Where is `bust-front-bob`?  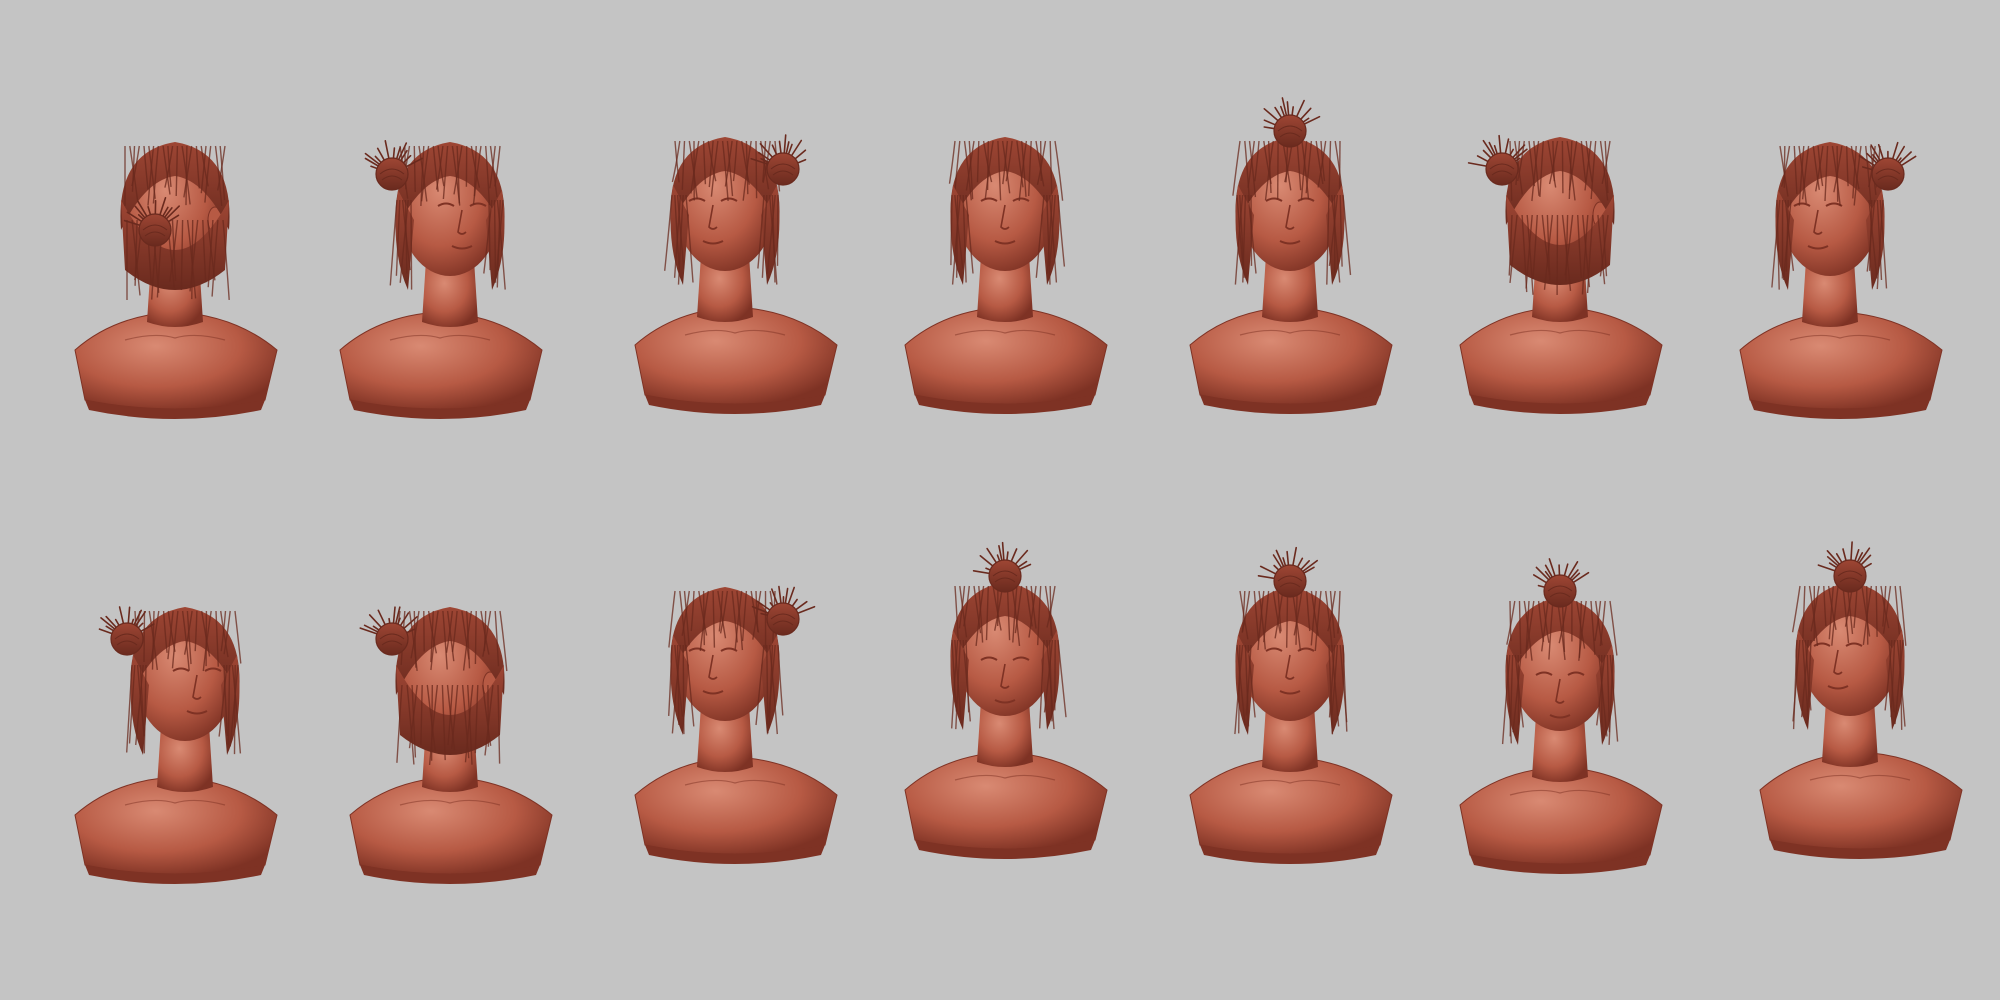 bust-front-bob is located at coordinates (1005, 255).